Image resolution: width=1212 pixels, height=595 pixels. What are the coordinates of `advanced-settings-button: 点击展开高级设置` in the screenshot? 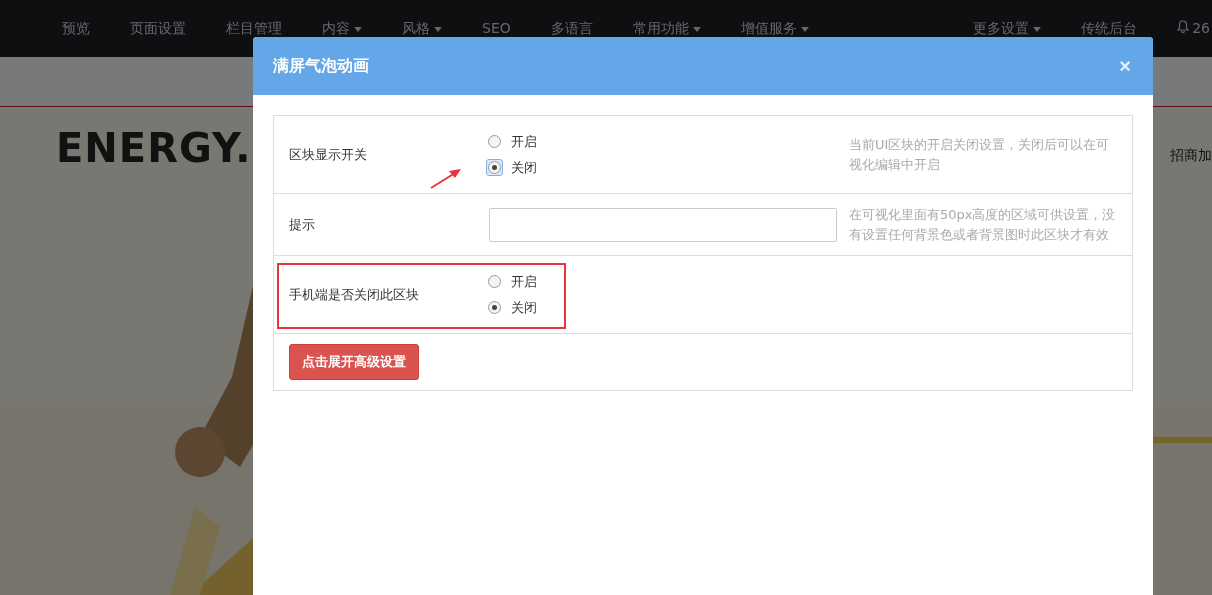 It's located at (354, 362).